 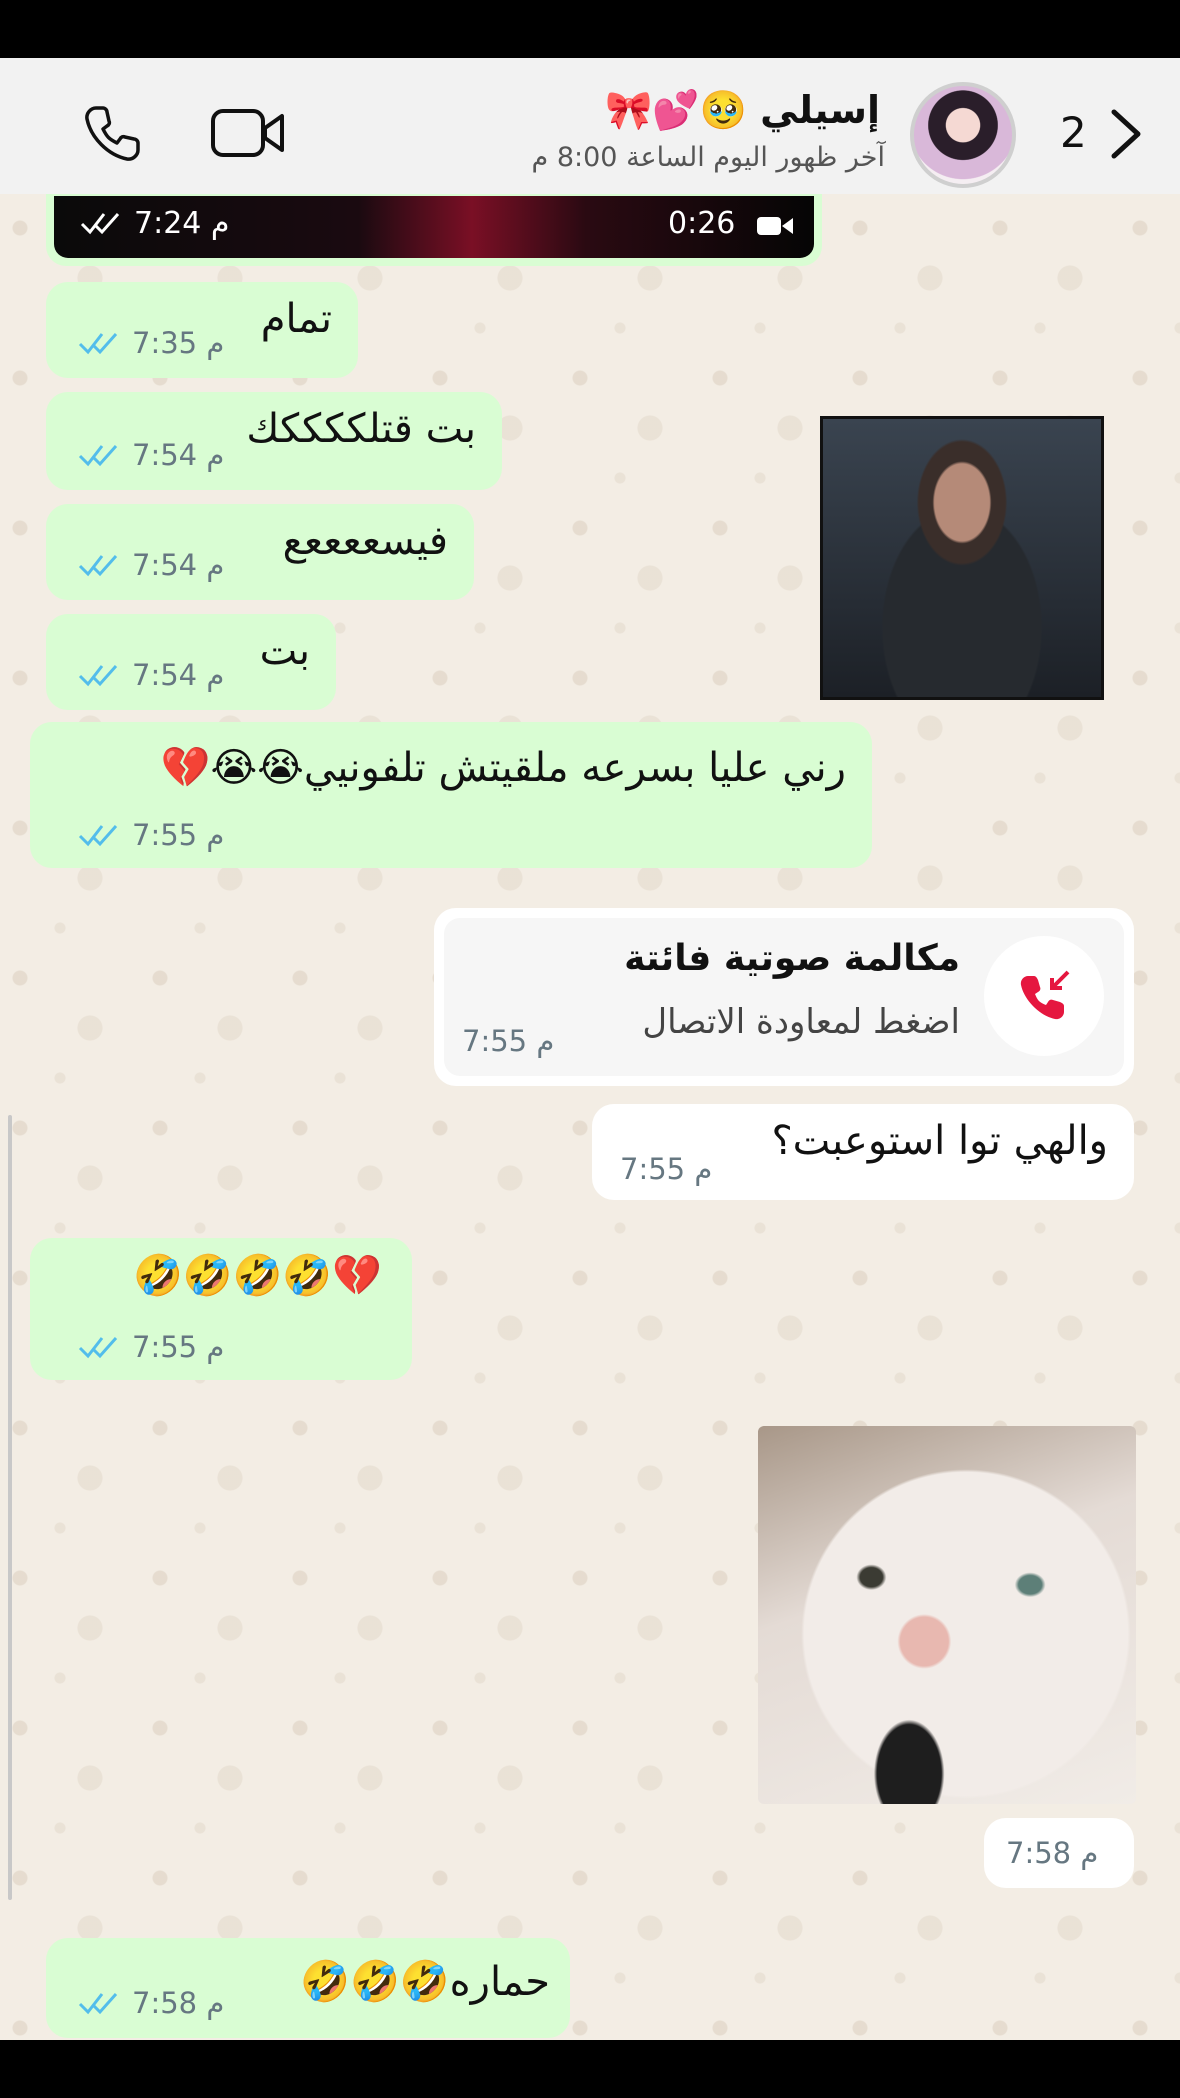 What do you see at coordinates (508, 1041) in the screenshot?
I see `missed-call-time: 7:55 م` at bounding box center [508, 1041].